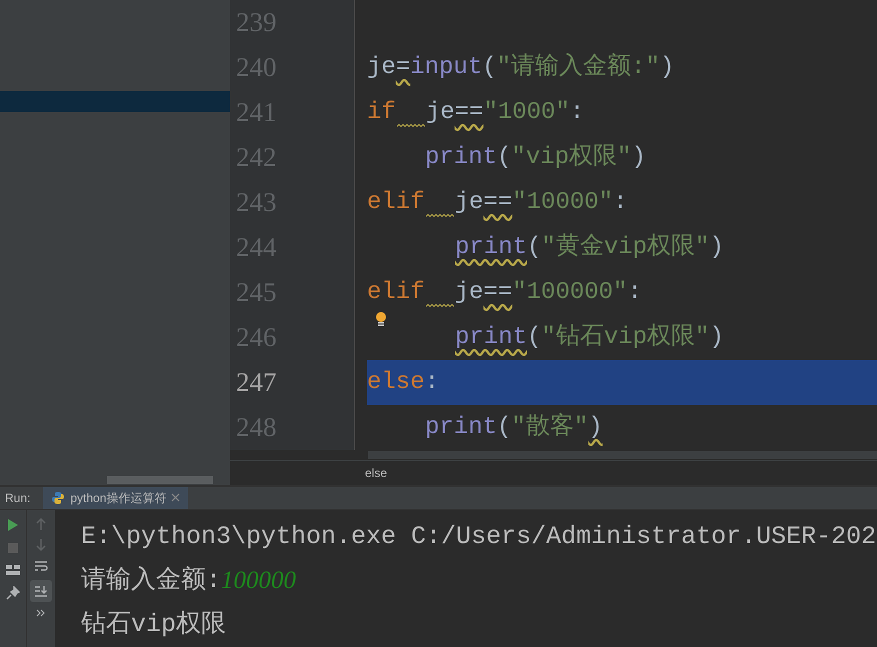  I want to click on console-input-text: 100000, so click(258, 581).